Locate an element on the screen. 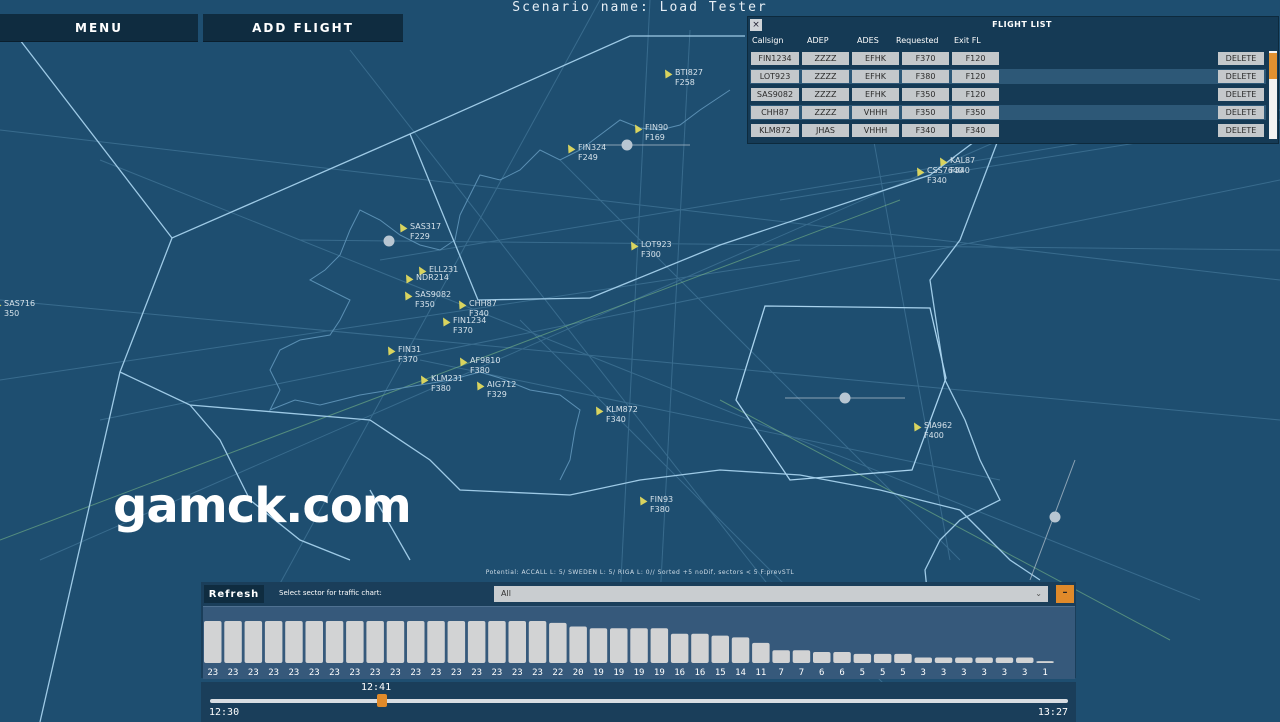  flight-label: CSS7640 F340 is located at coordinates (945, 176).